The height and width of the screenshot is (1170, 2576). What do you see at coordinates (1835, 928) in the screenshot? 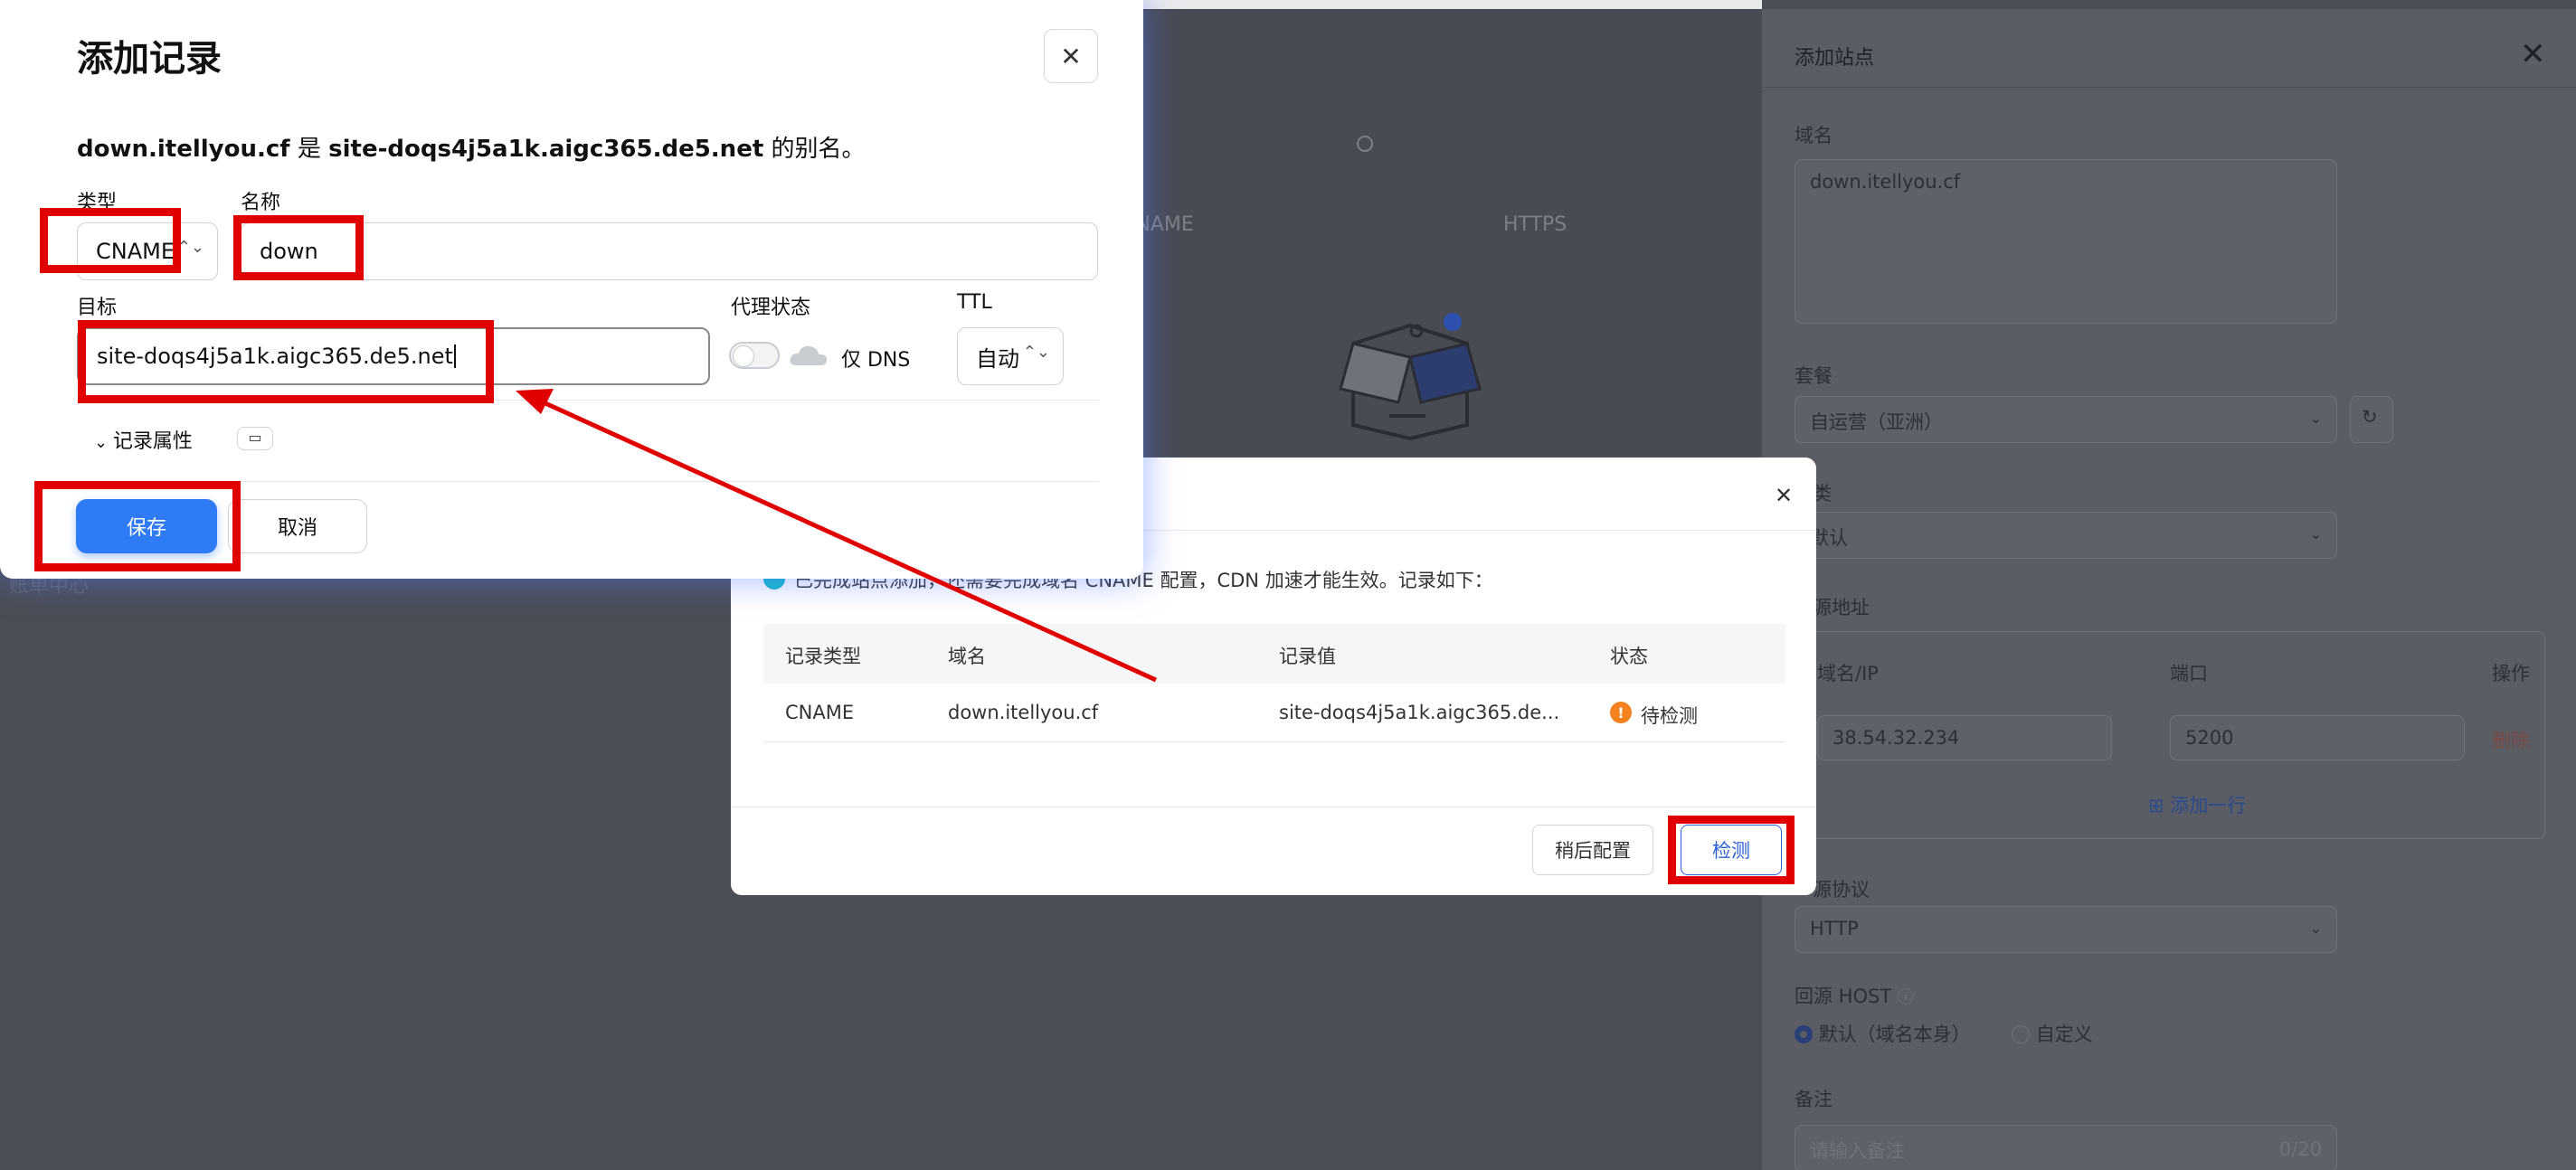
I see `protocol-select-value: HTTP` at bounding box center [1835, 928].